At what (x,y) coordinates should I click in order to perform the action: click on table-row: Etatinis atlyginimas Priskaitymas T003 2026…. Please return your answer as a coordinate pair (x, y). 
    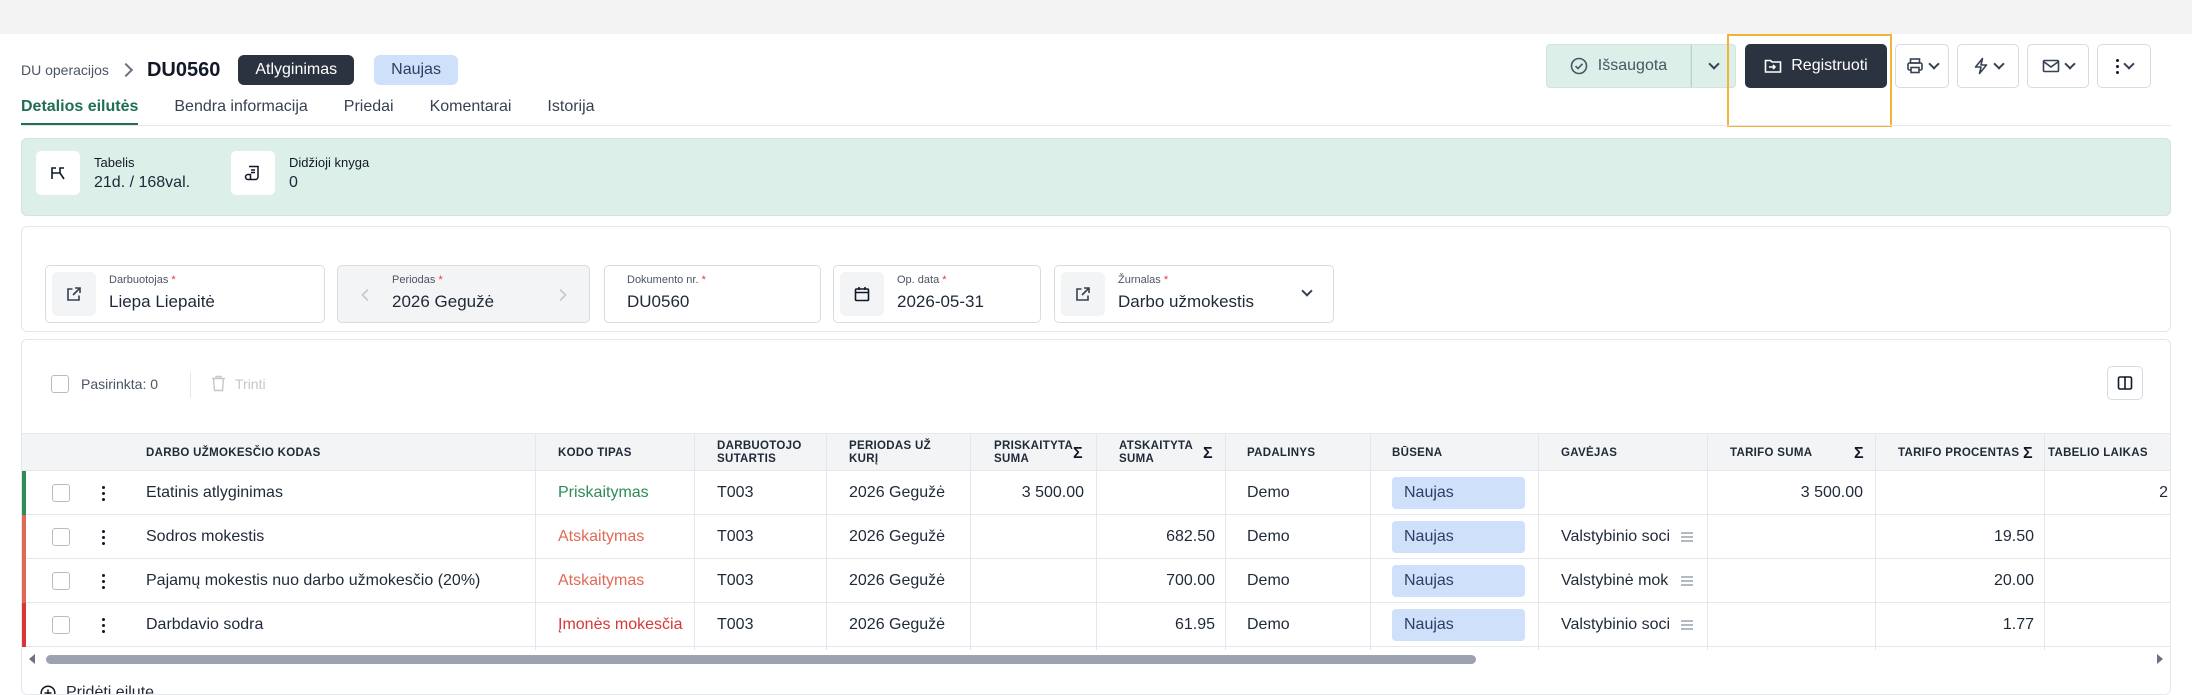
    Looking at the image, I should click on (1096, 493).